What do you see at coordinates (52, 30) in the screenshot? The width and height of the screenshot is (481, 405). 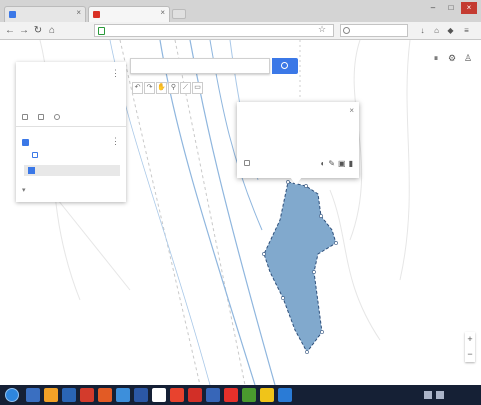 I see `home-icon: ⌂` at bounding box center [52, 30].